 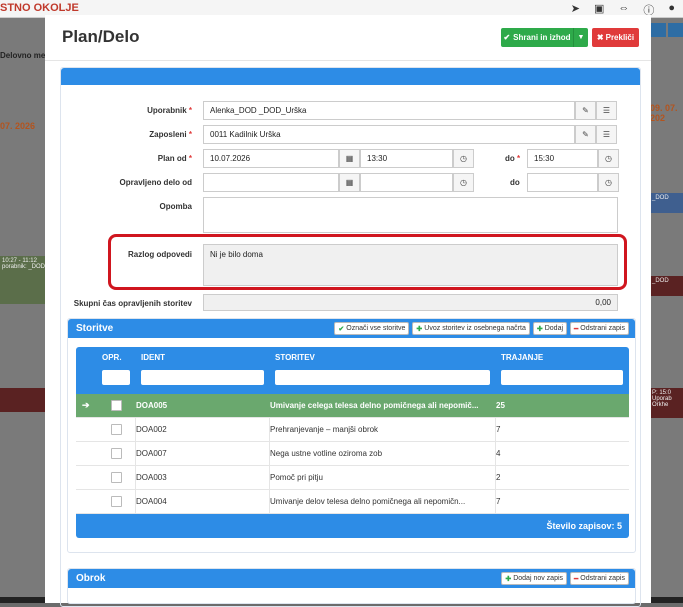 What do you see at coordinates (562, 158) in the screenshot?
I see `plan-do-time-field: 15:30` at bounding box center [562, 158].